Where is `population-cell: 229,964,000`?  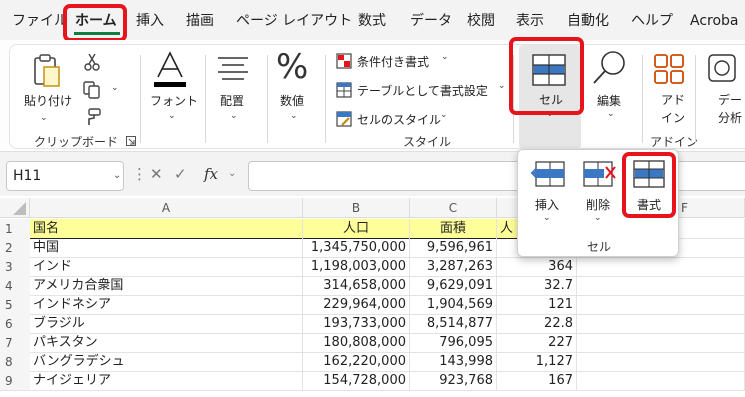 population-cell: 229,964,000 is located at coordinates (356, 305).